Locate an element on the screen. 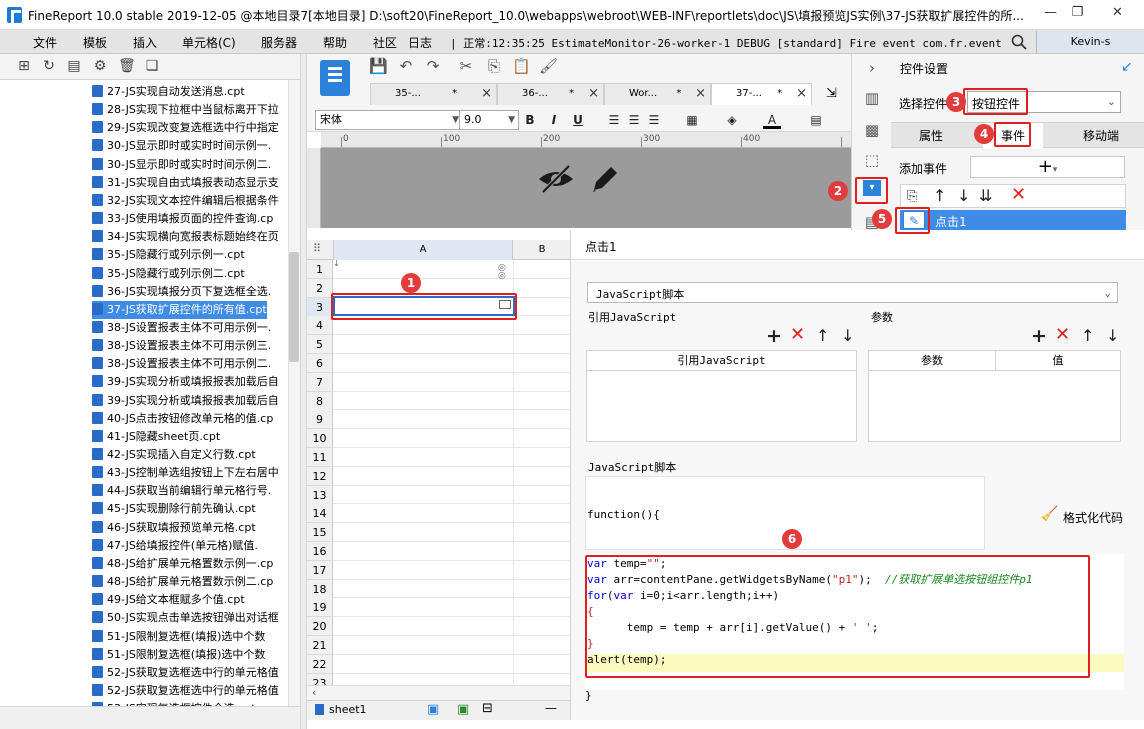 The height and width of the screenshot is (729, 1144). file-tree-item: 28-JS实现下拉框中当鼠标离开下拉 is located at coordinates (185, 110).